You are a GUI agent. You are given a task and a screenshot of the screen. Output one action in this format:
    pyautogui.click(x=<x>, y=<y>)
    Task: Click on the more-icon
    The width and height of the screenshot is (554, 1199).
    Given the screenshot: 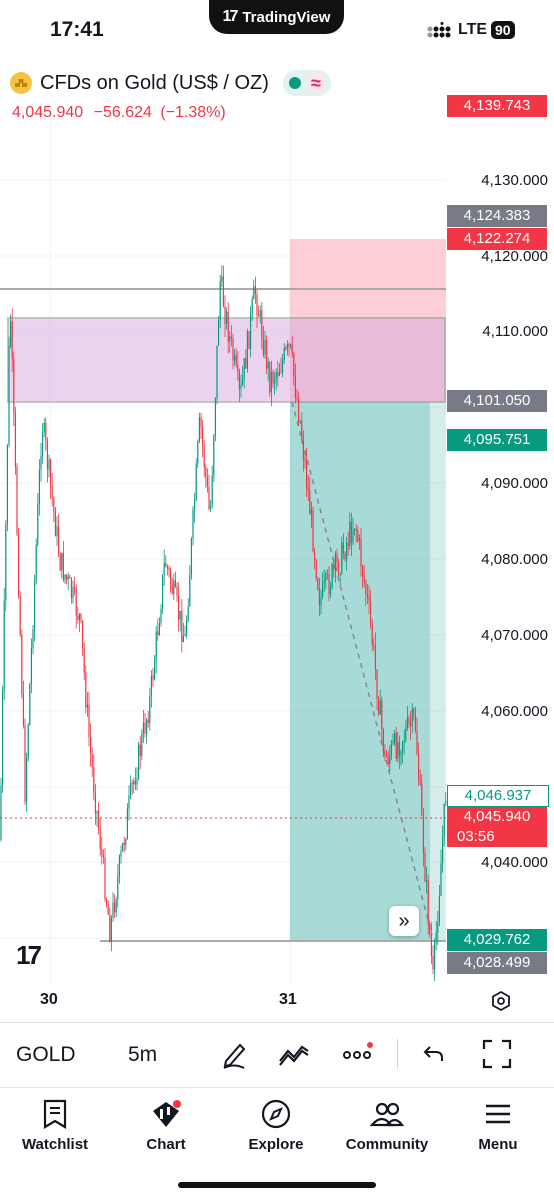 What is the action you would take?
    pyautogui.click(x=359, y=1053)
    